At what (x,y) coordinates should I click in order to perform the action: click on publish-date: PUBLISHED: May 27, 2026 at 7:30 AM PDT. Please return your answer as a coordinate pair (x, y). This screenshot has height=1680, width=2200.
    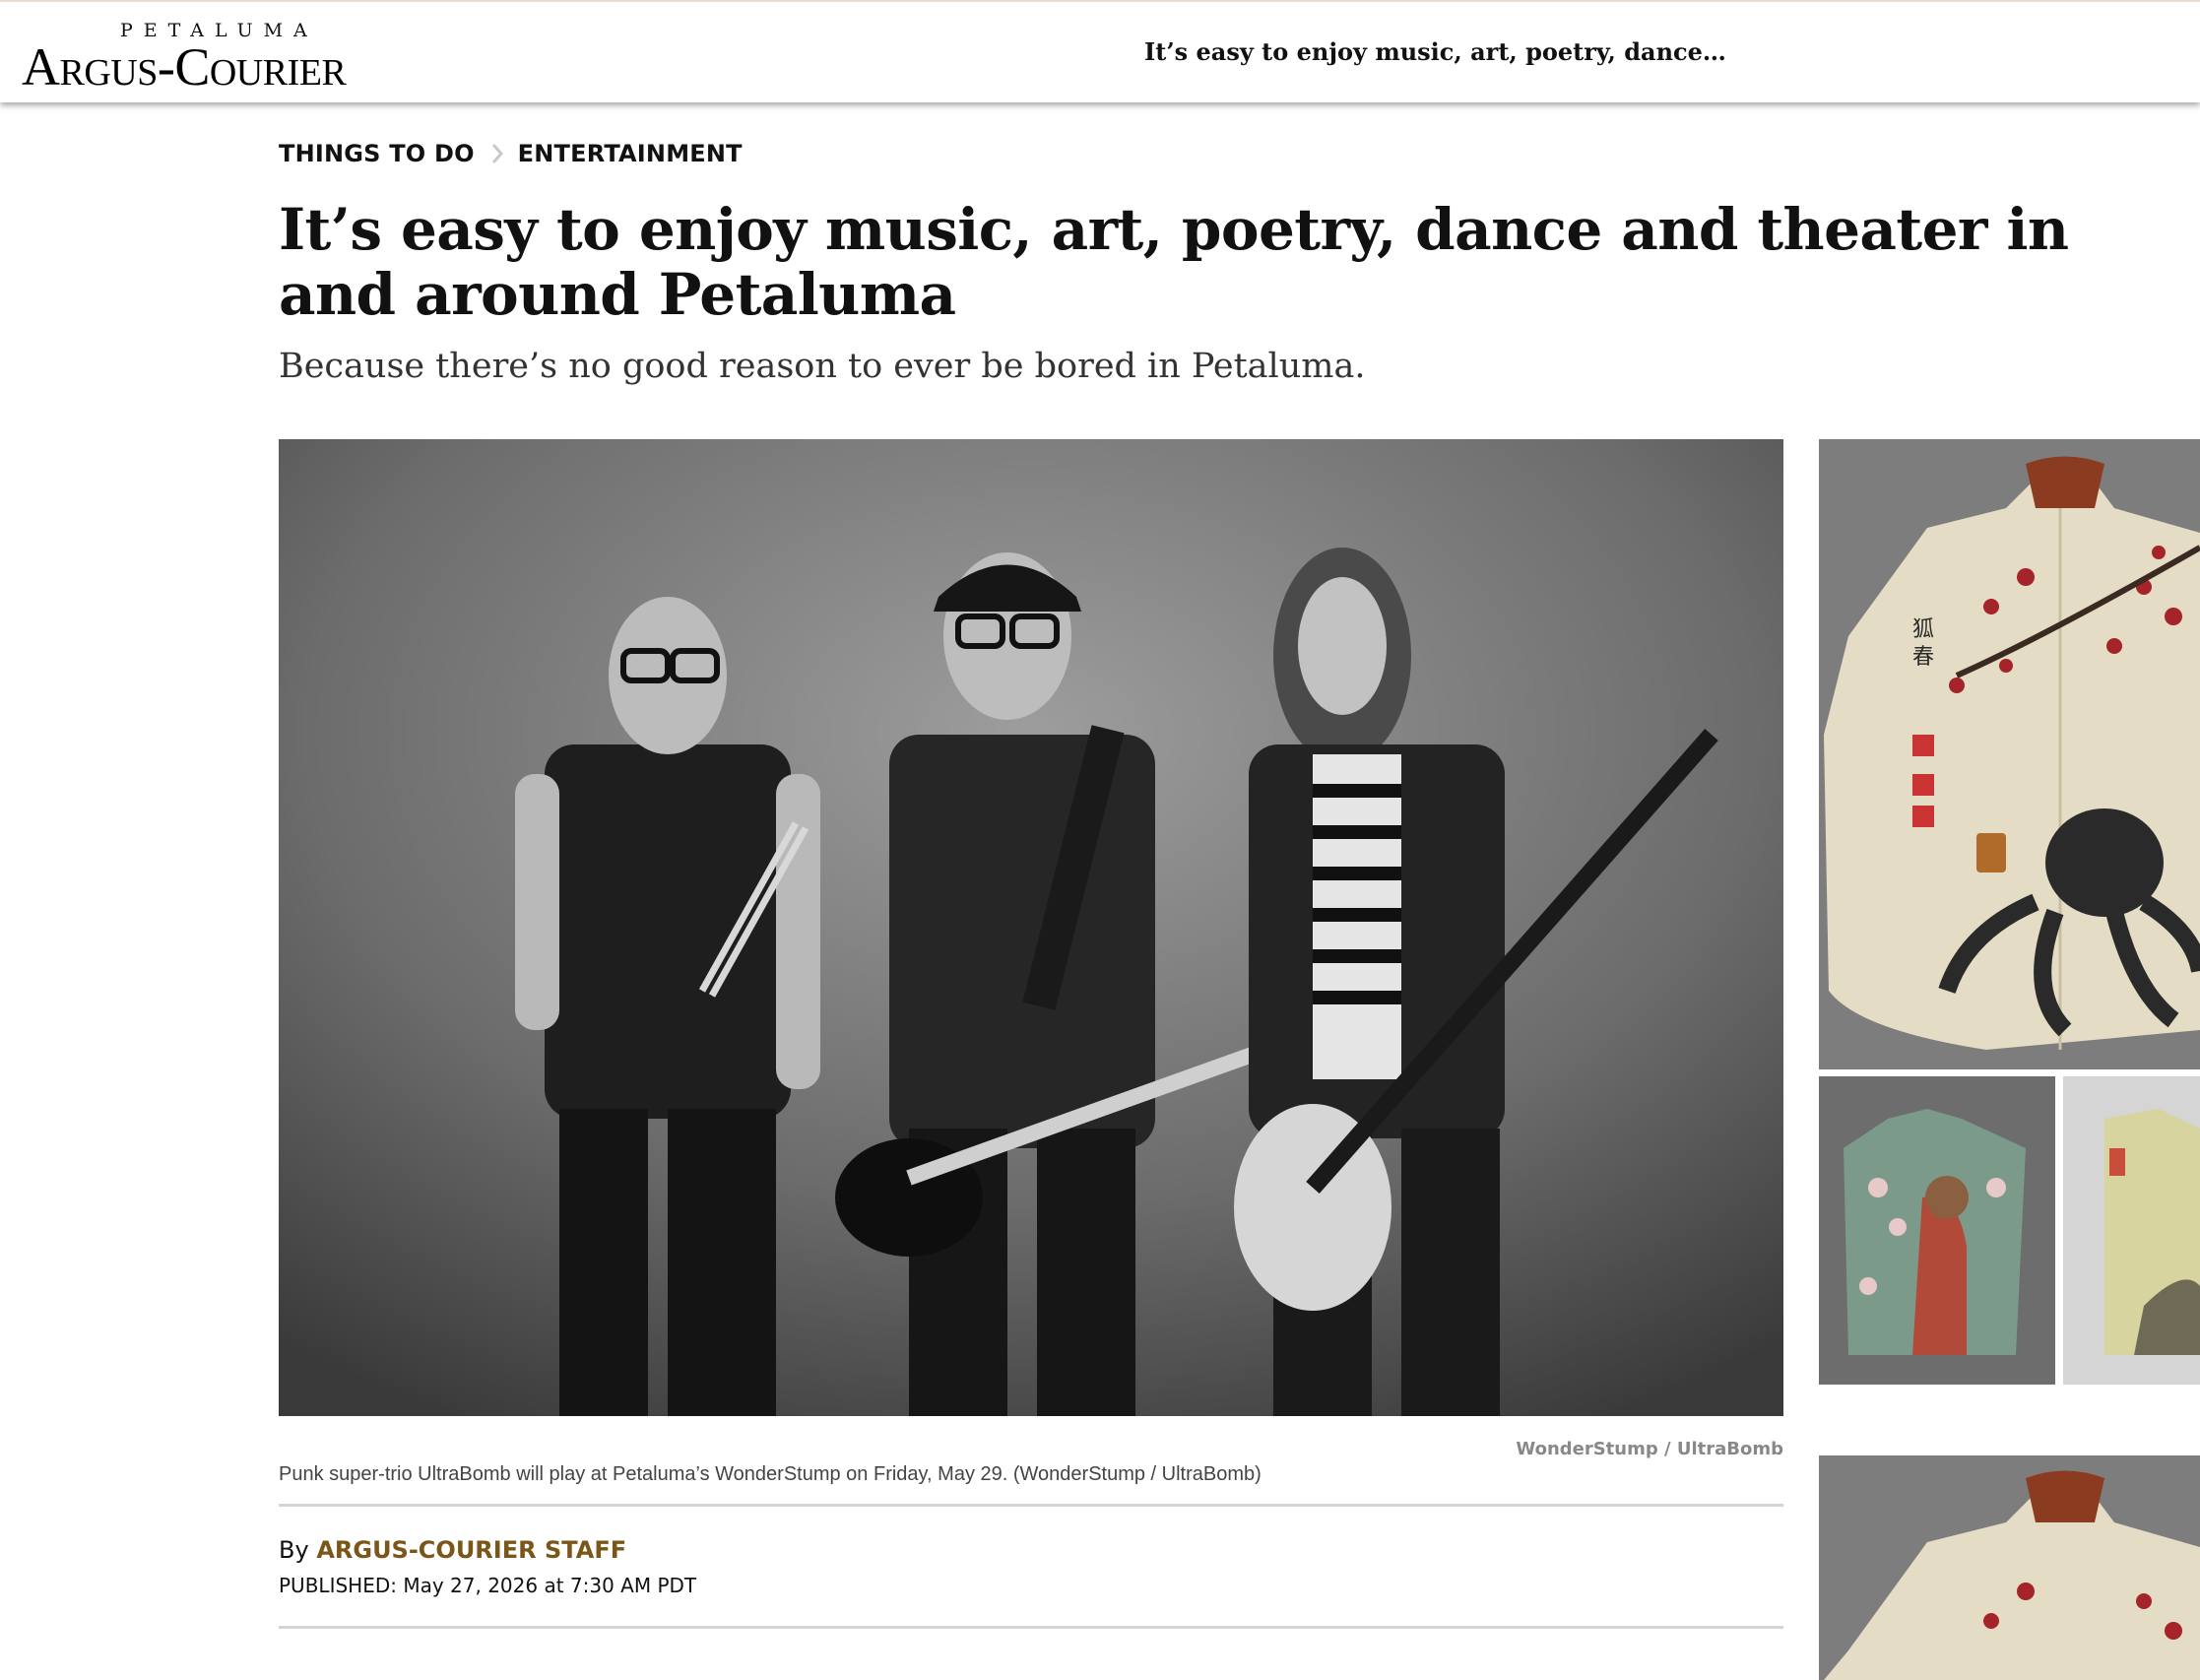
    Looking at the image, I should click on (488, 1585).